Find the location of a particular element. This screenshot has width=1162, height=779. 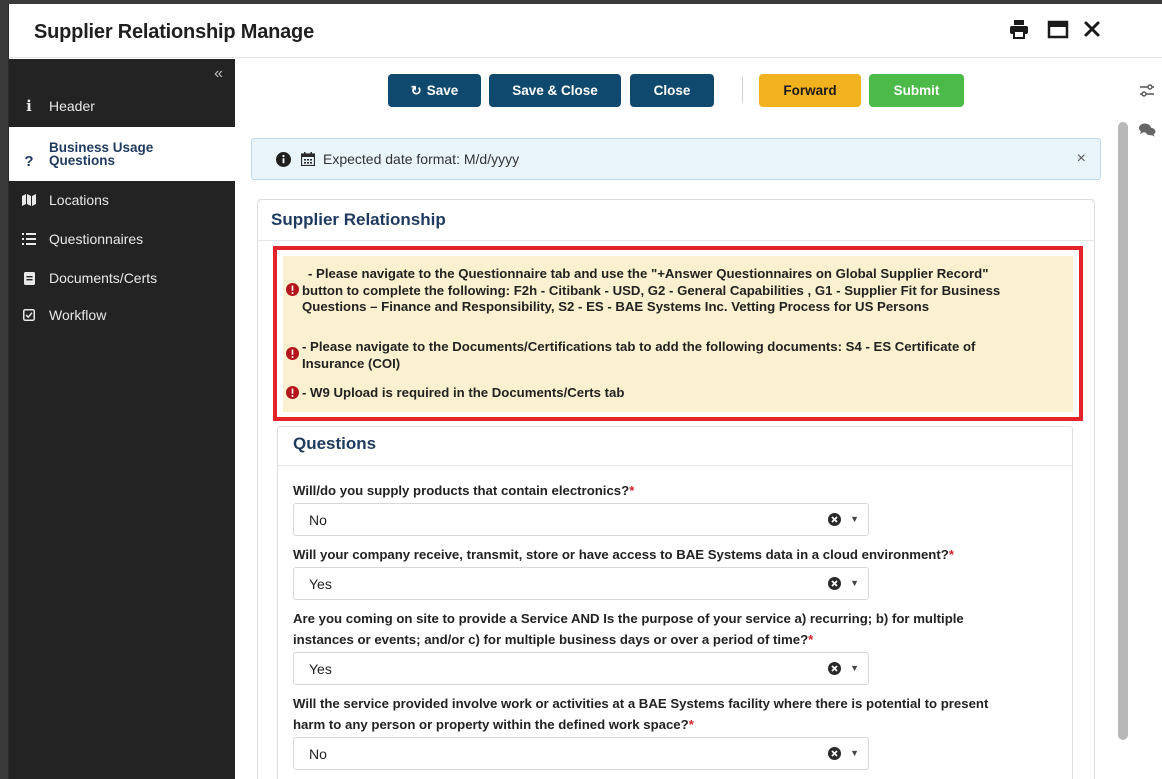

sidebar-item-business-usage-questions: ? Business Usage Questions is located at coordinates (122, 154).